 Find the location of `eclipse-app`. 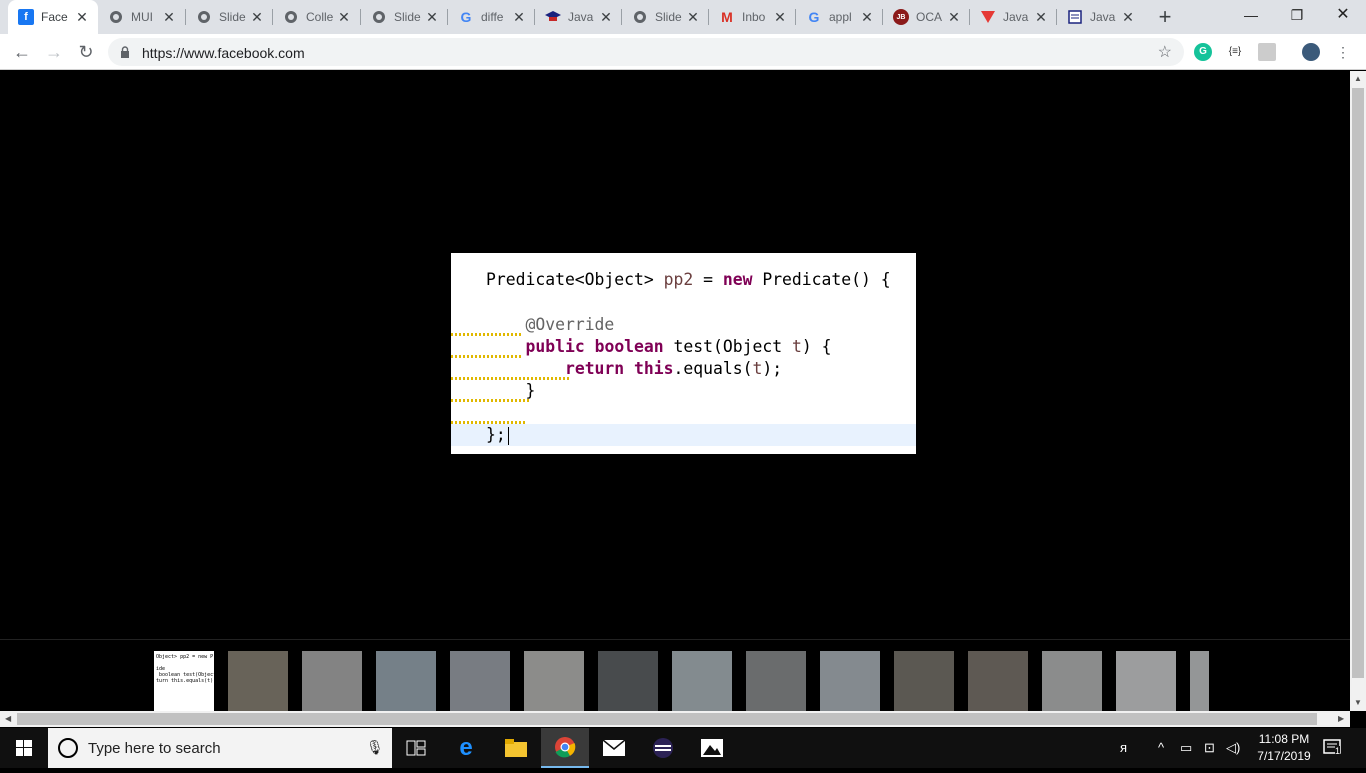

eclipse-app is located at coordinates (663, 748).